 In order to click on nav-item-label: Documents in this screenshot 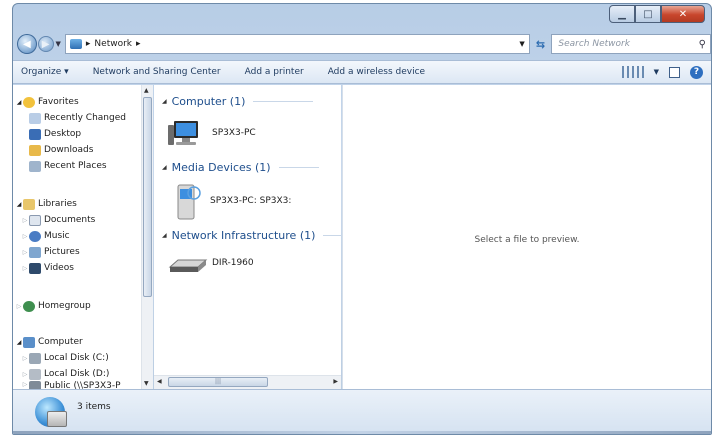, I will do `click(70, 220)`.